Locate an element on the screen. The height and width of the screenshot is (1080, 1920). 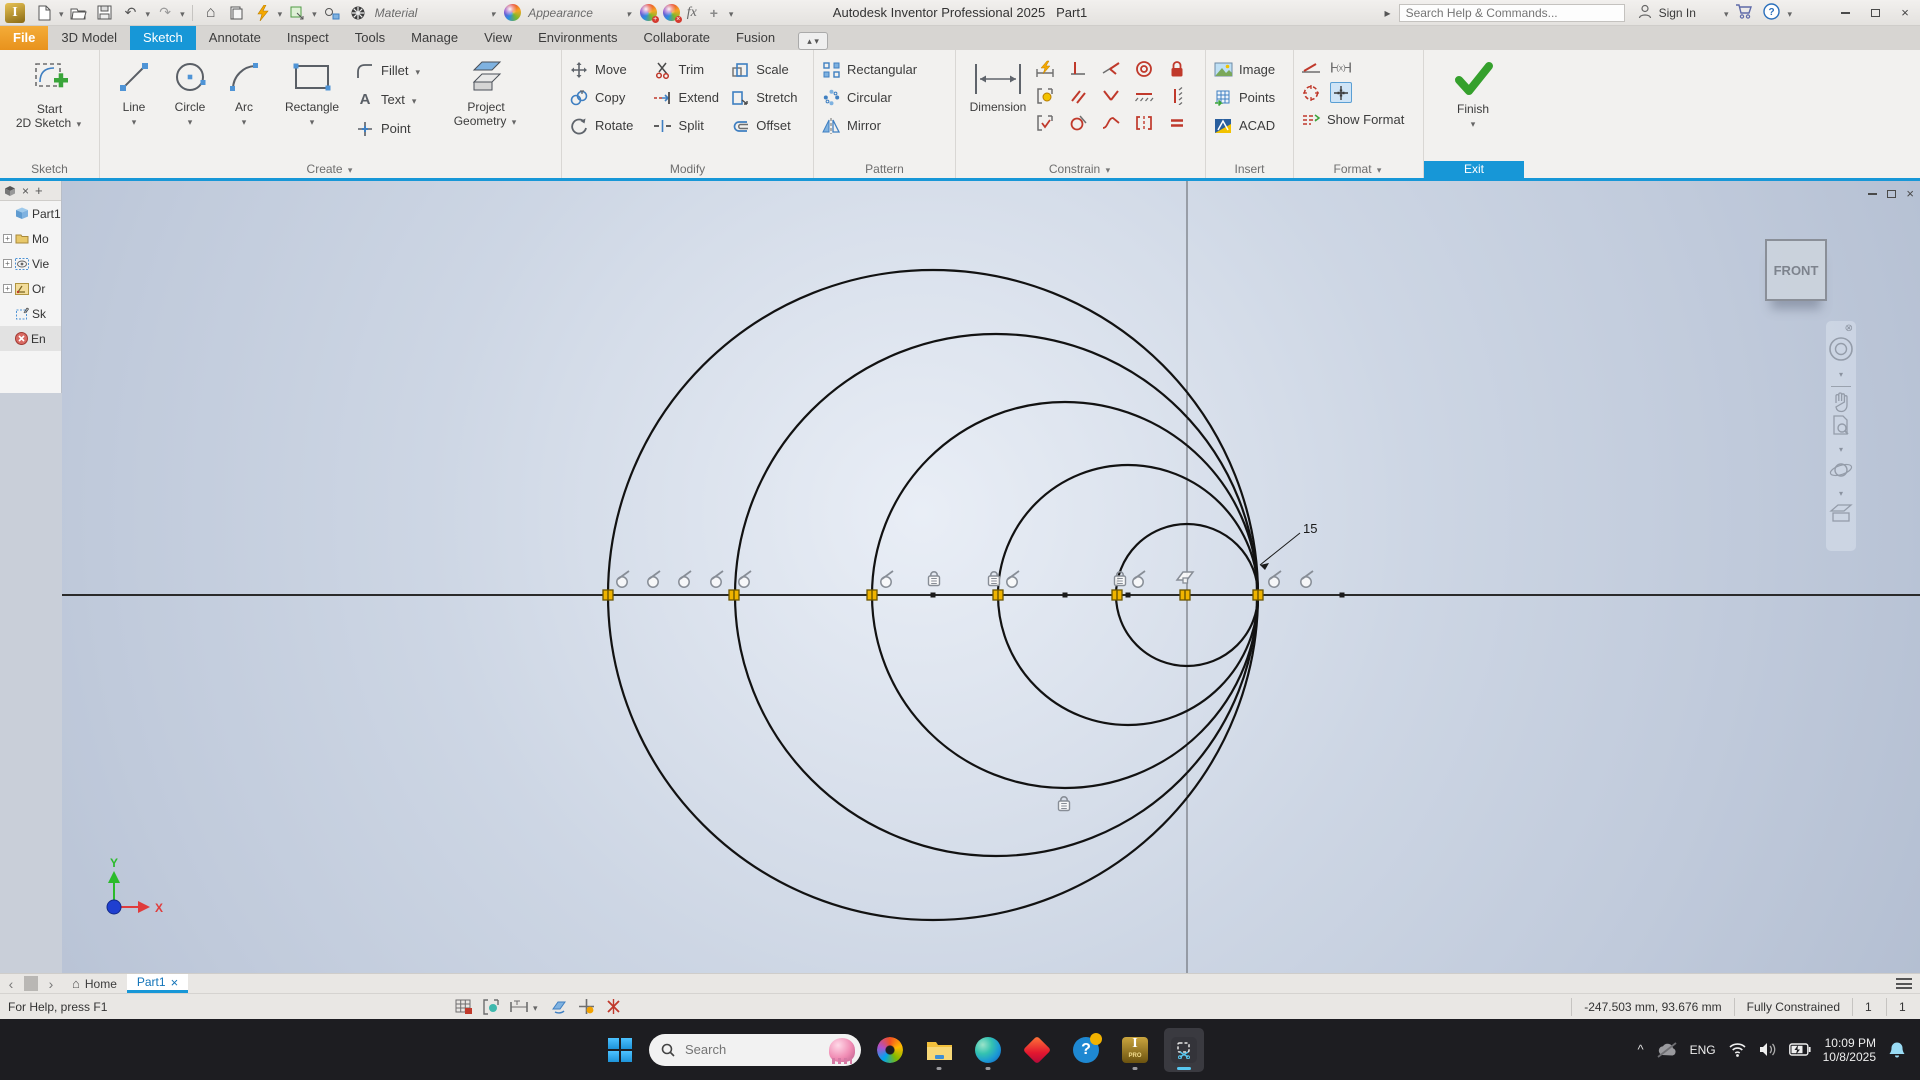
panel-footer-insert: Insert is located at coordinates (1249, 169).